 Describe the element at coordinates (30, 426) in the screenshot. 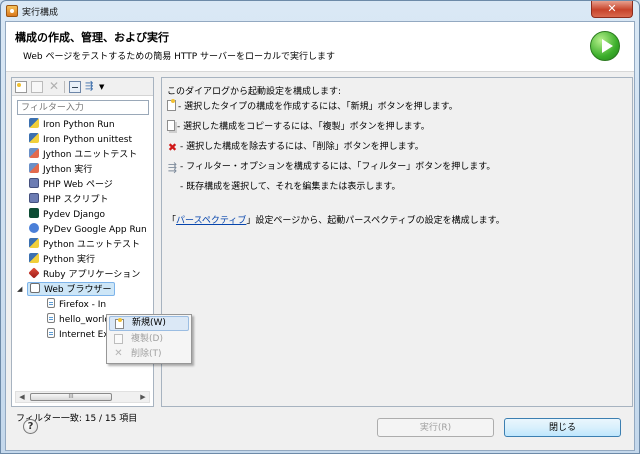

I see `help-button: ?` at that location.